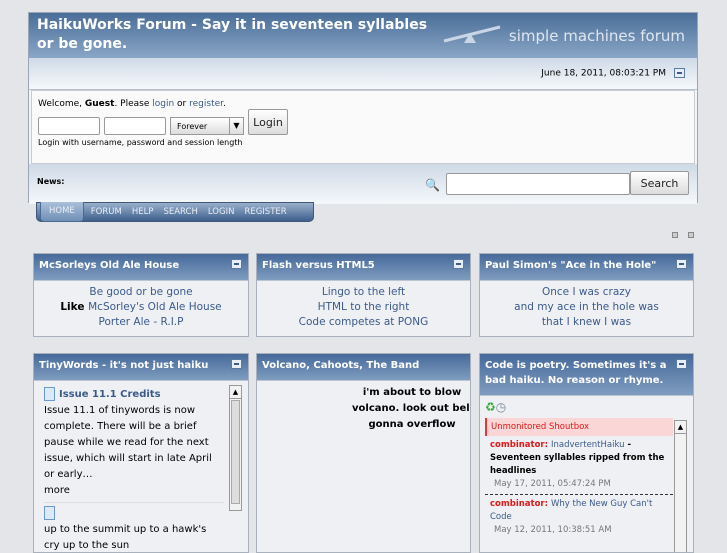 This screenshot has height=553, width=727. What do you see at coordinates (412, 424) in the screenshot?
I see `haiku-line: gonna overflow` at bounding box center [412, 424].